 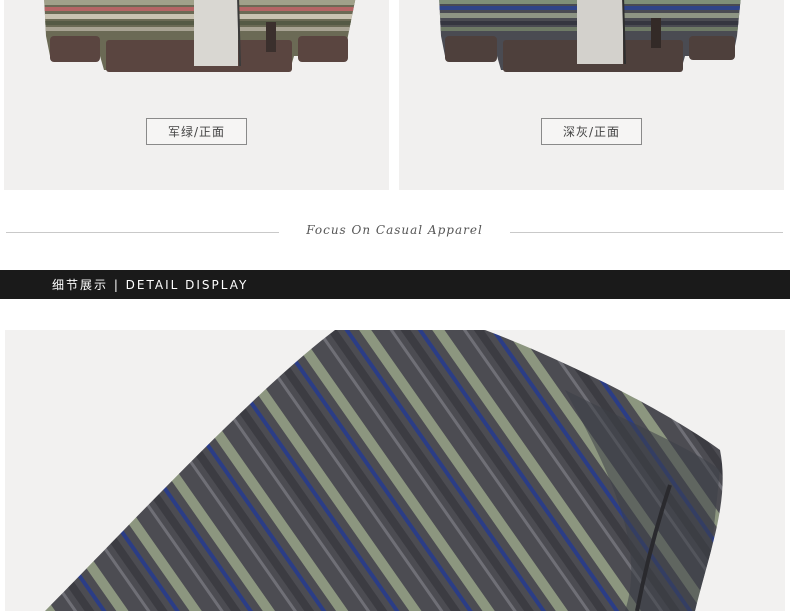 I want to click on jacket-image-dark-gray, so click(x=590, y=36).